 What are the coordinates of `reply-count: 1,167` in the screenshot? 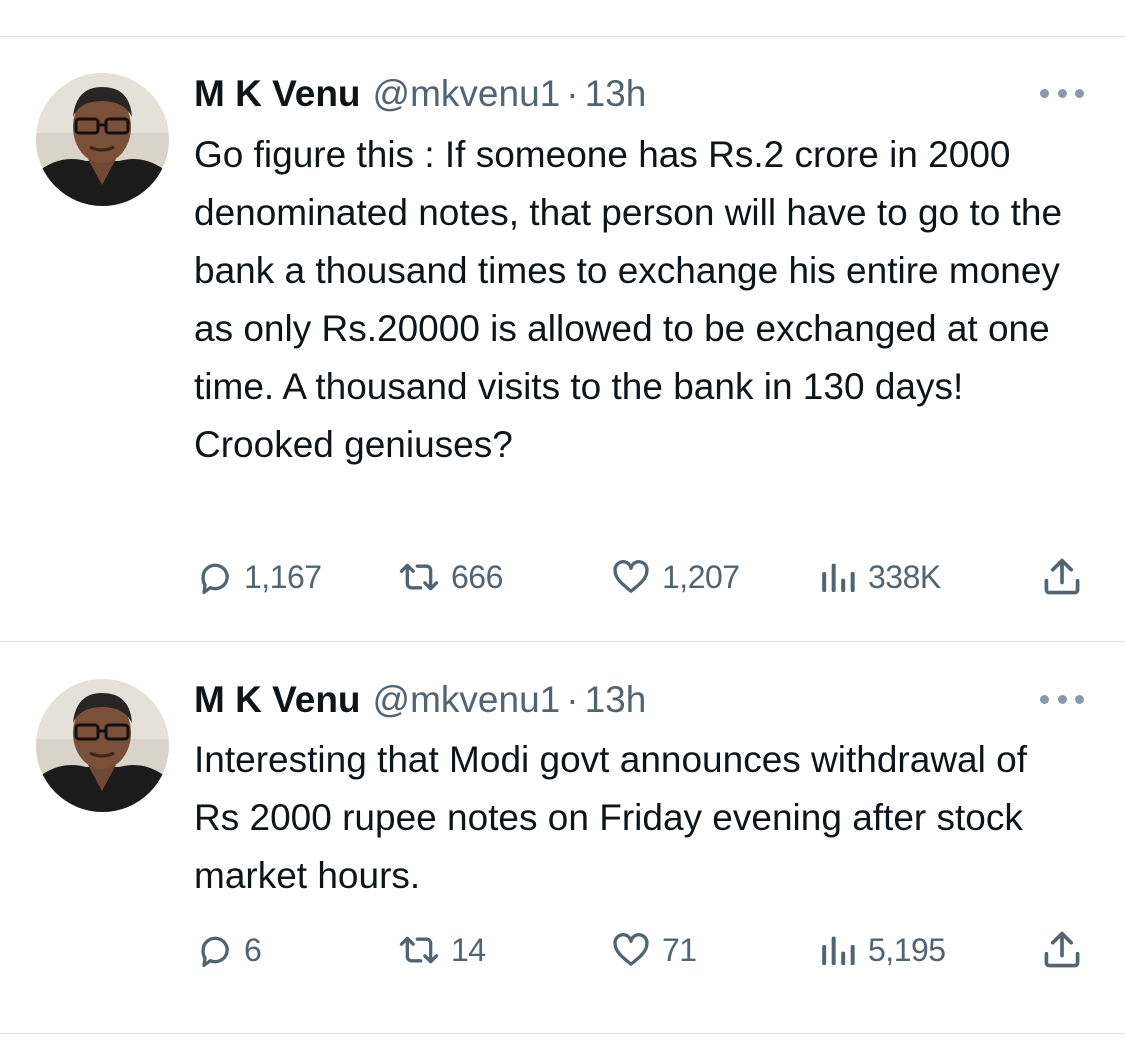 It's located at (283, 576).